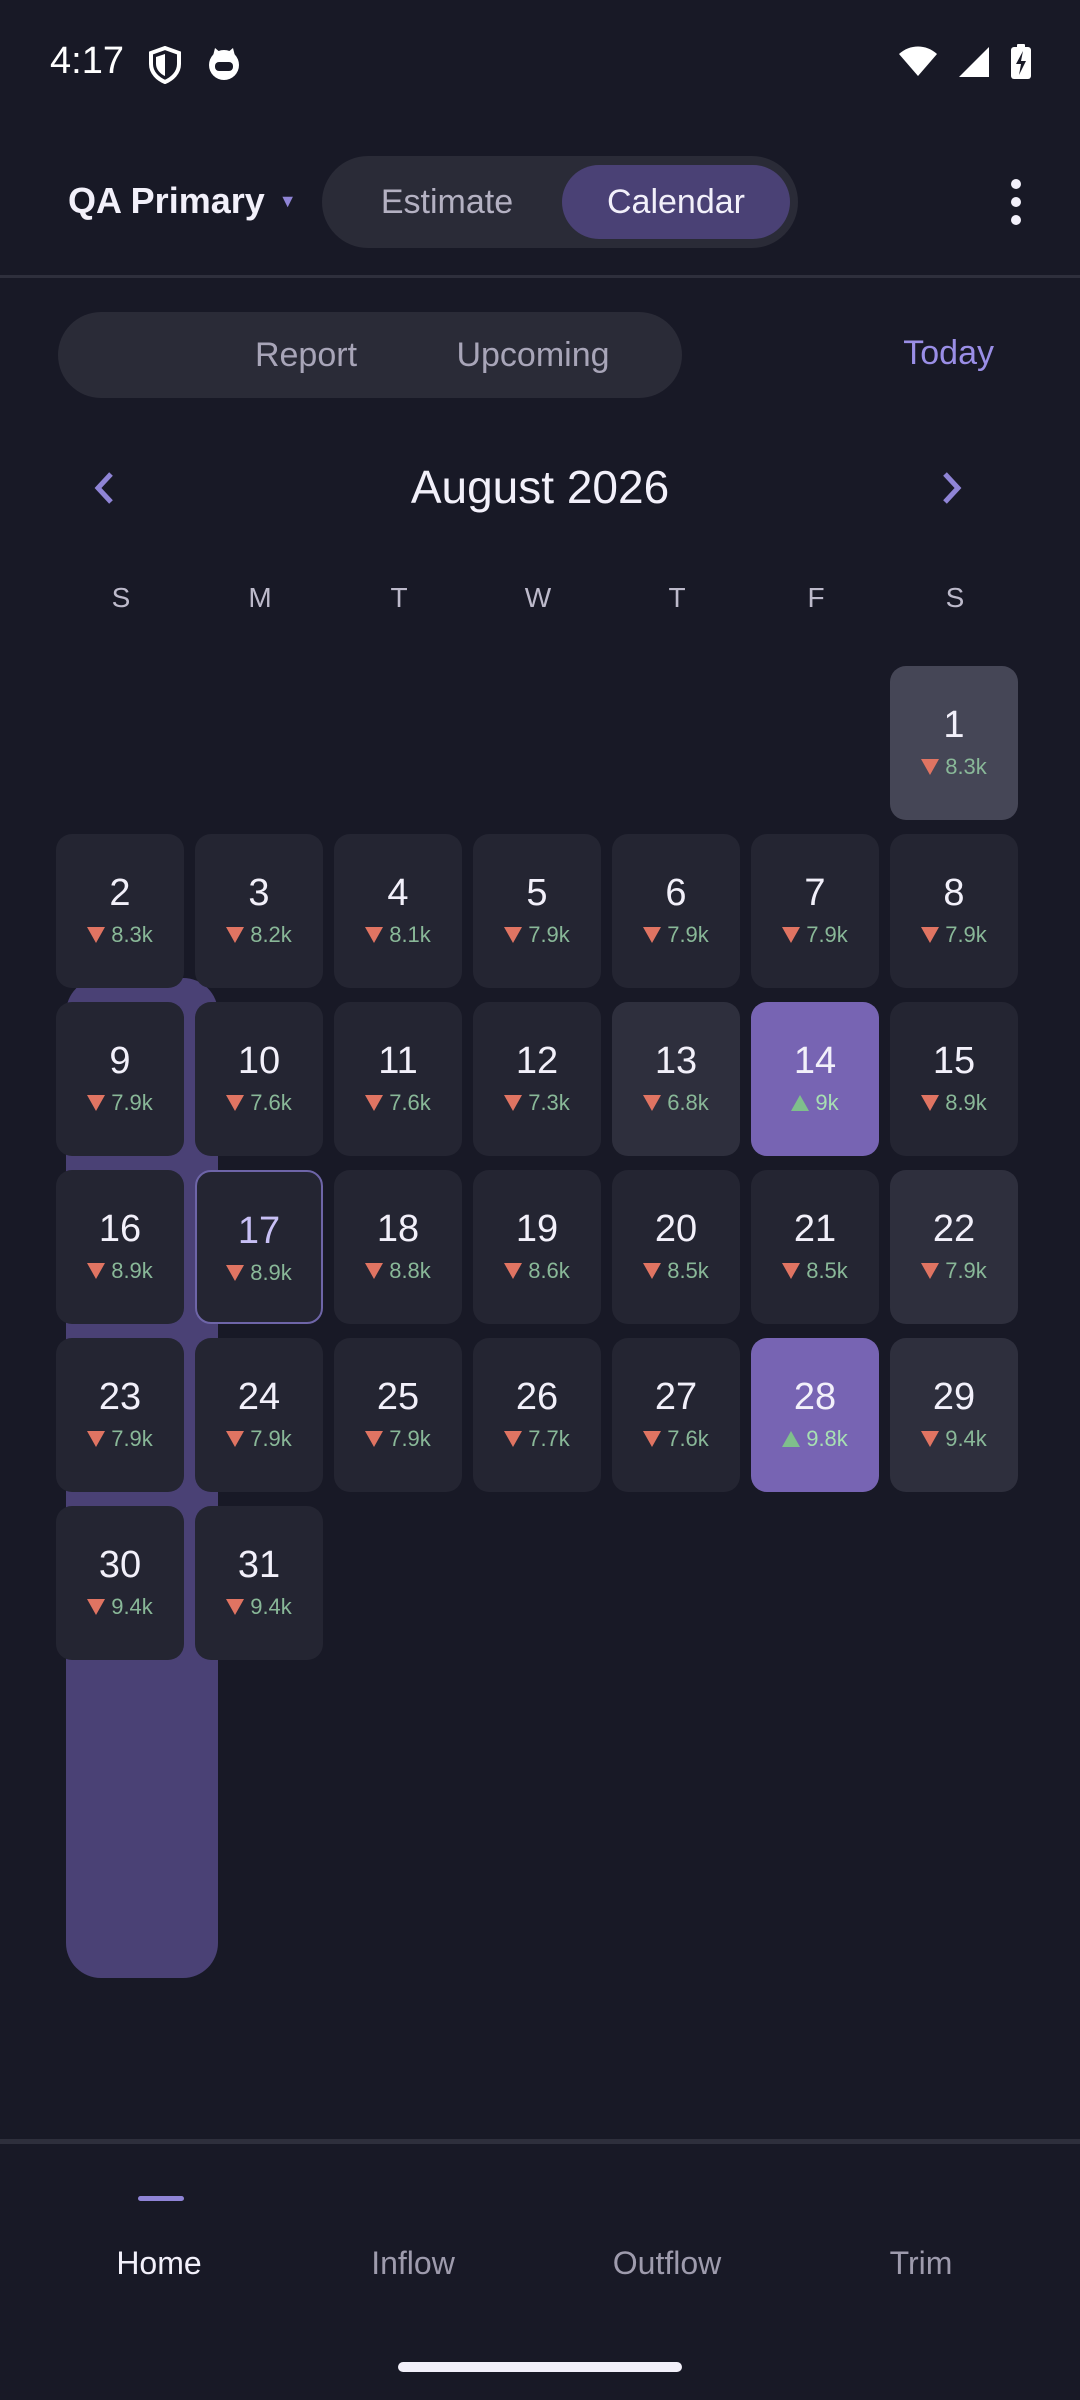 This screenshot has height=2400, width=1080. Describe the element at coordinates (120, 1247) in the screenshot. I see `calendar-day-cell: 16 8.9k` at that location.